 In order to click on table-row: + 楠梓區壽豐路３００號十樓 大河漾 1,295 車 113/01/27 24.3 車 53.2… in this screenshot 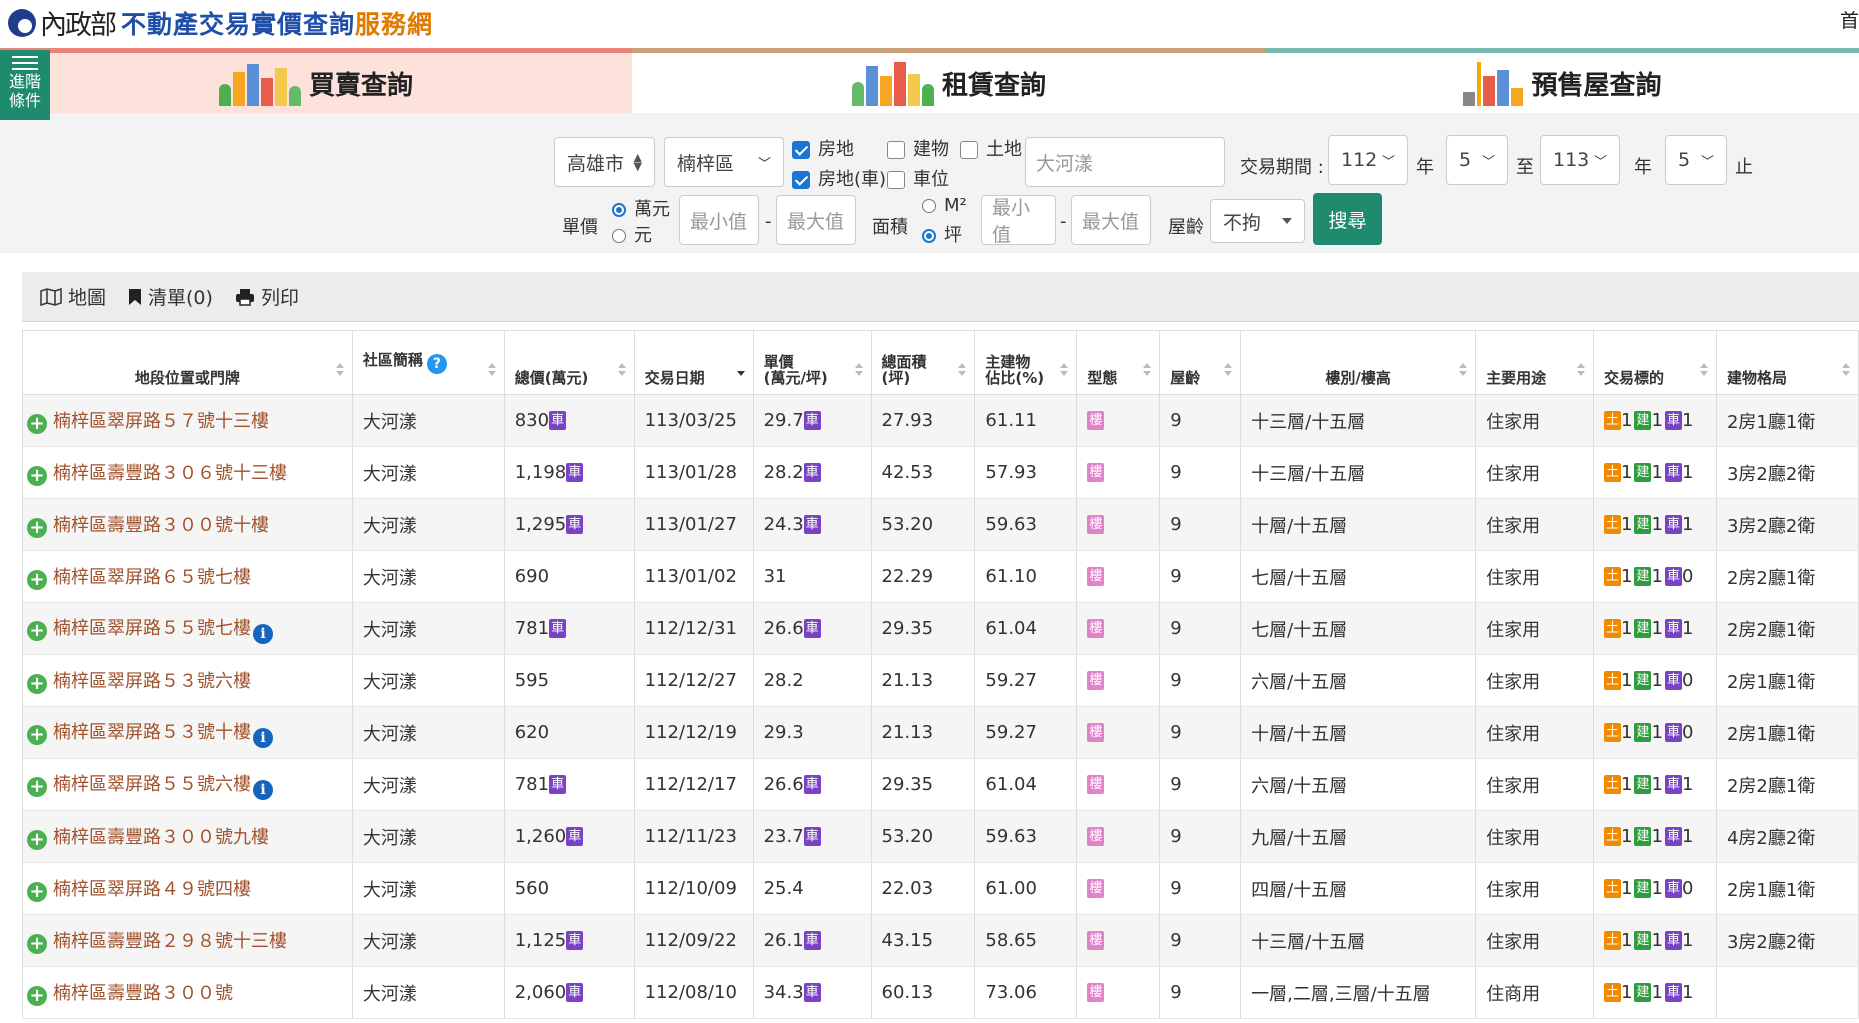, I will do `click(940, 524)`.